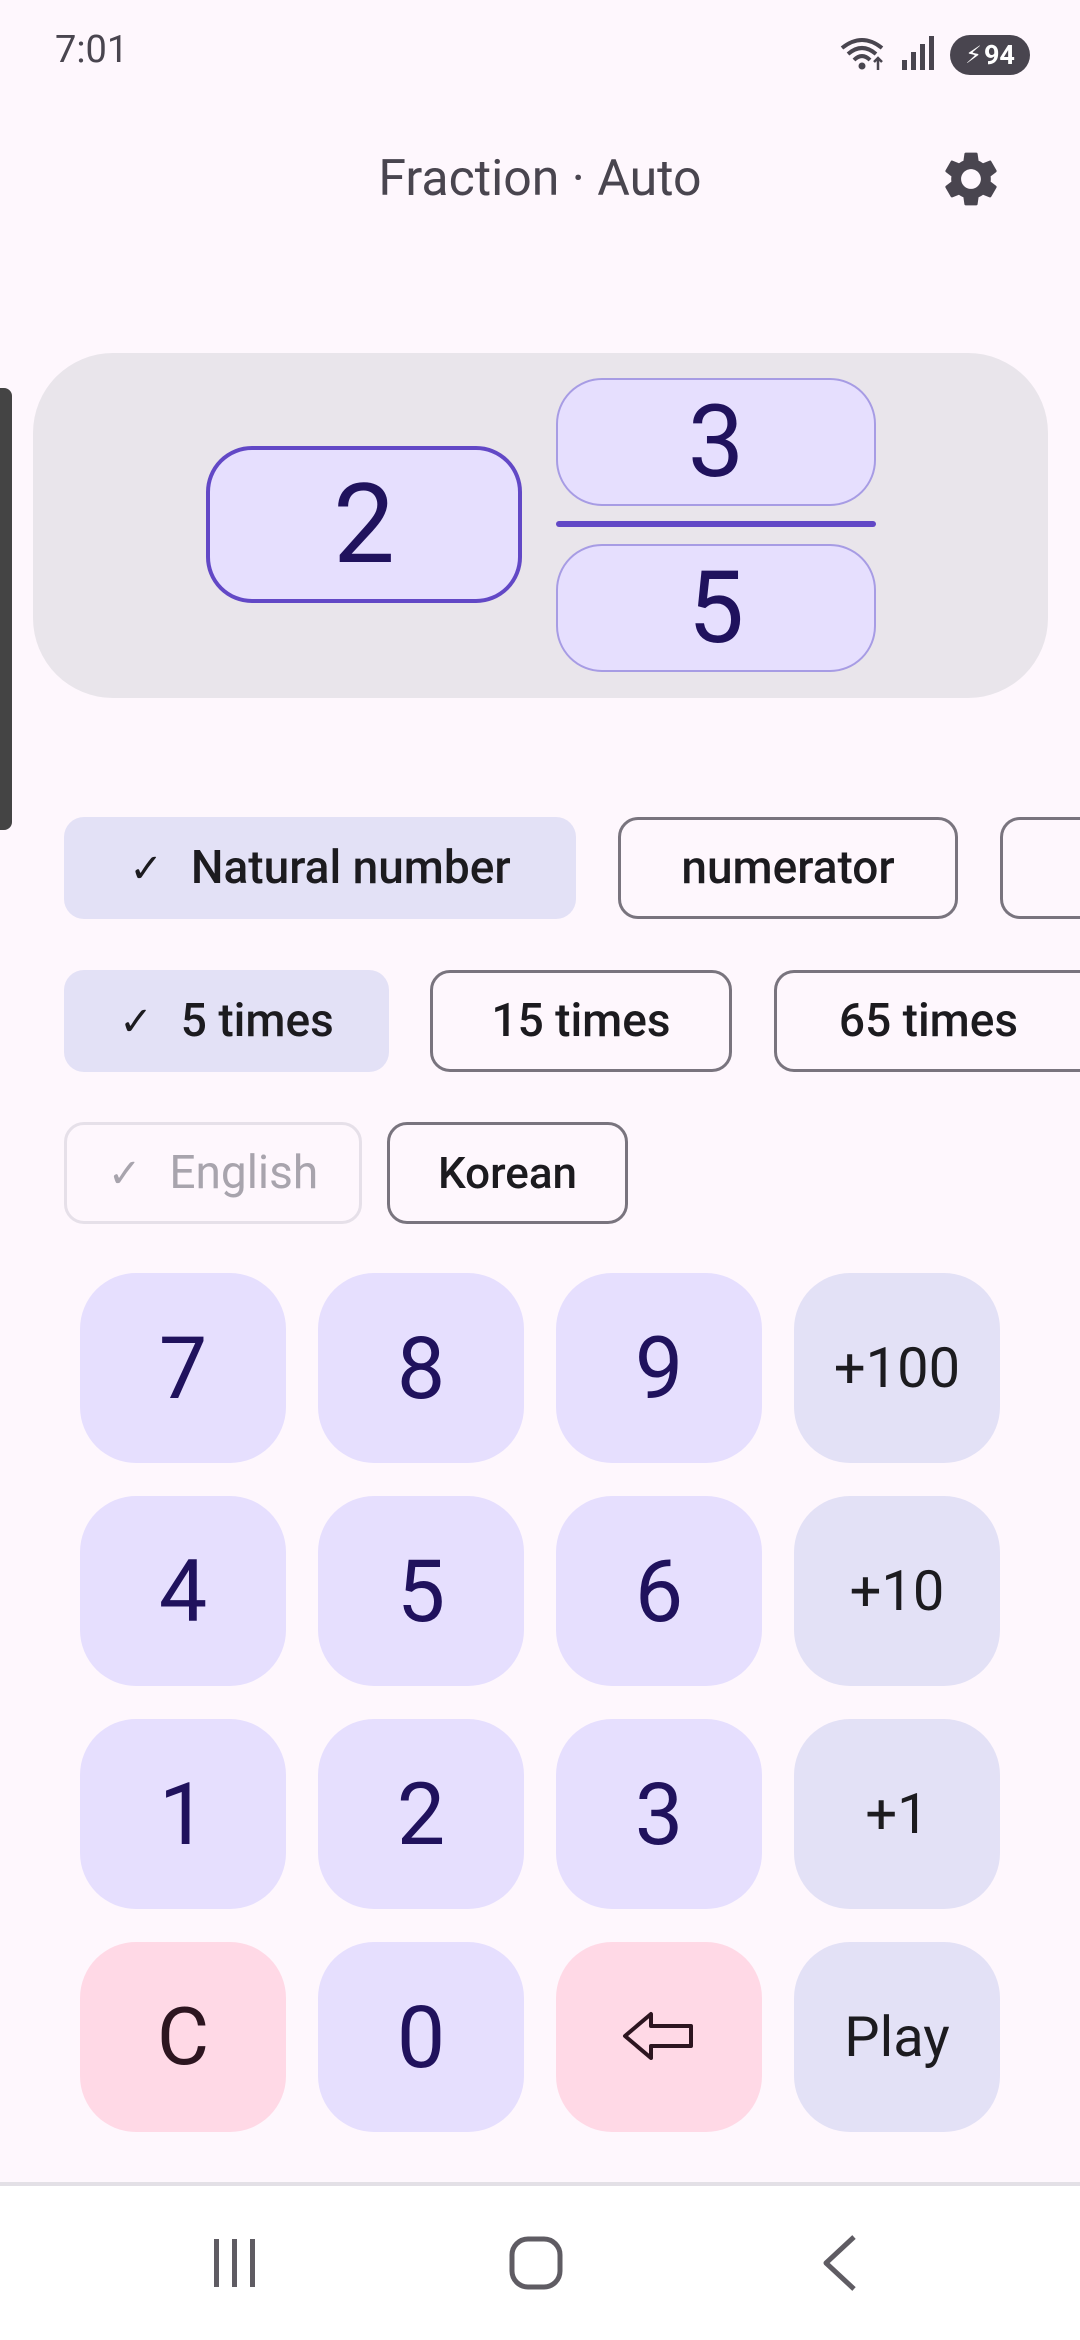  What do you see at coordinates (540, 525) in the screenshot?
I see `fraction-display` at bounding box center [540, 525].